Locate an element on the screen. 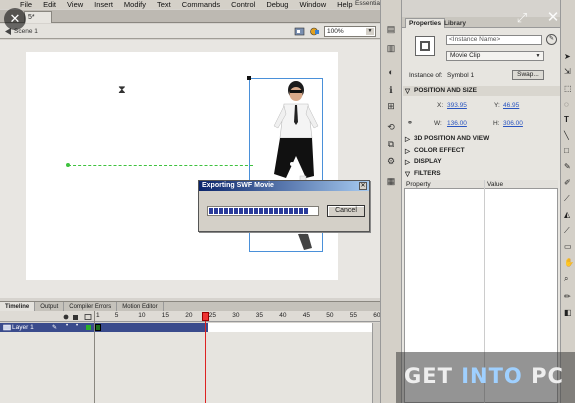 The image size is (575, 403). tab-output: Output is located at coordinates (50, 306).